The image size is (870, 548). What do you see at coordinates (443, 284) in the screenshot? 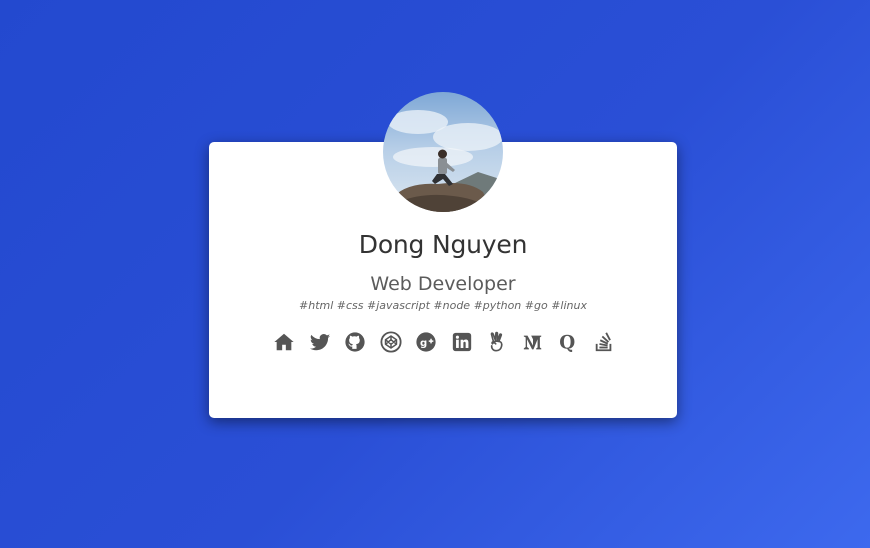
I see `profile-title: Web Developer` at bounding box center [443, 284].